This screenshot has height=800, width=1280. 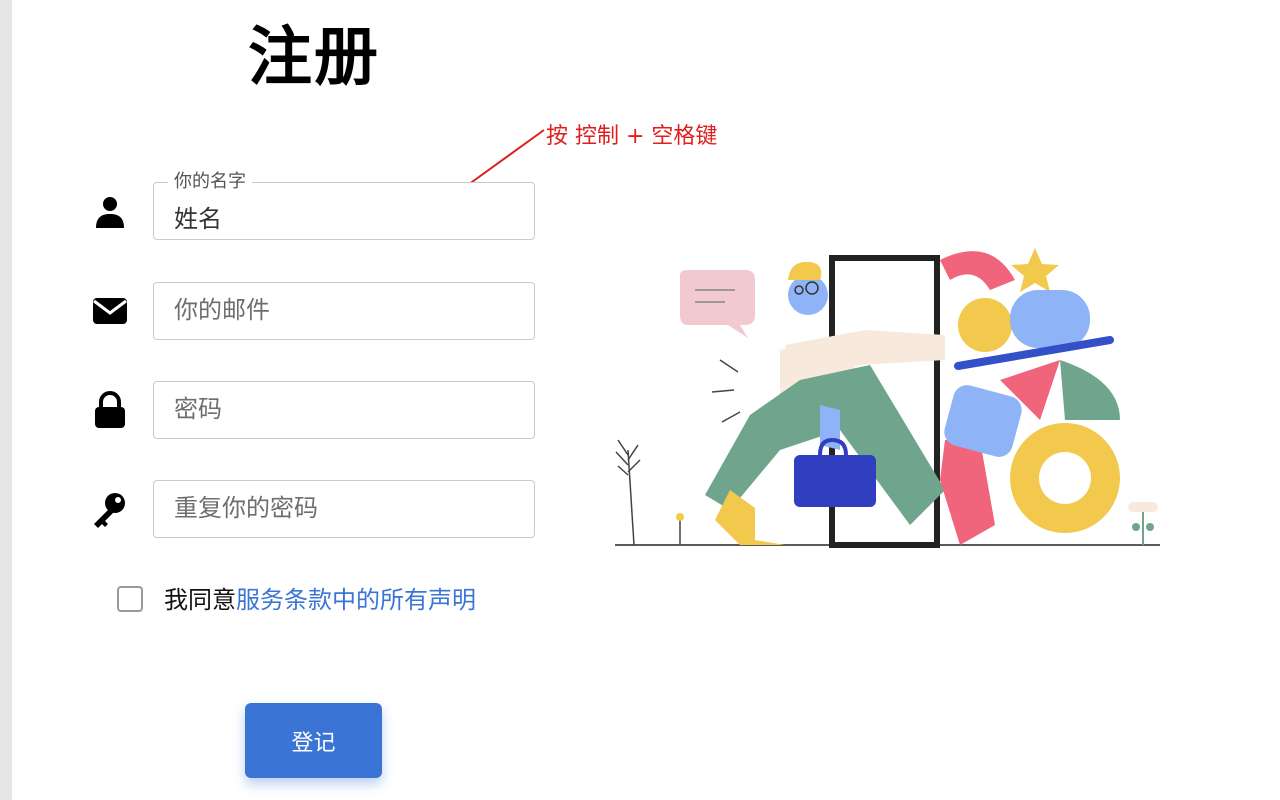 What do you see at coordinates (130, 599) in the screenshot?
I see `agree-checkbox` at bounding box center [130, 599].